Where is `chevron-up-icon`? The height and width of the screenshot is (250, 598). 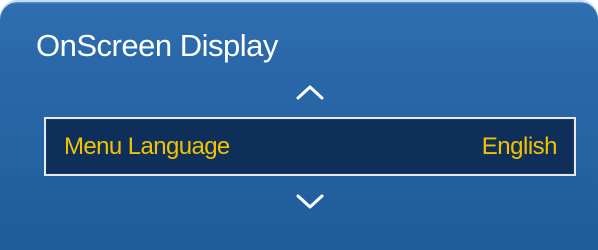 chevron-up-icon is located at coordinates (310, 92).